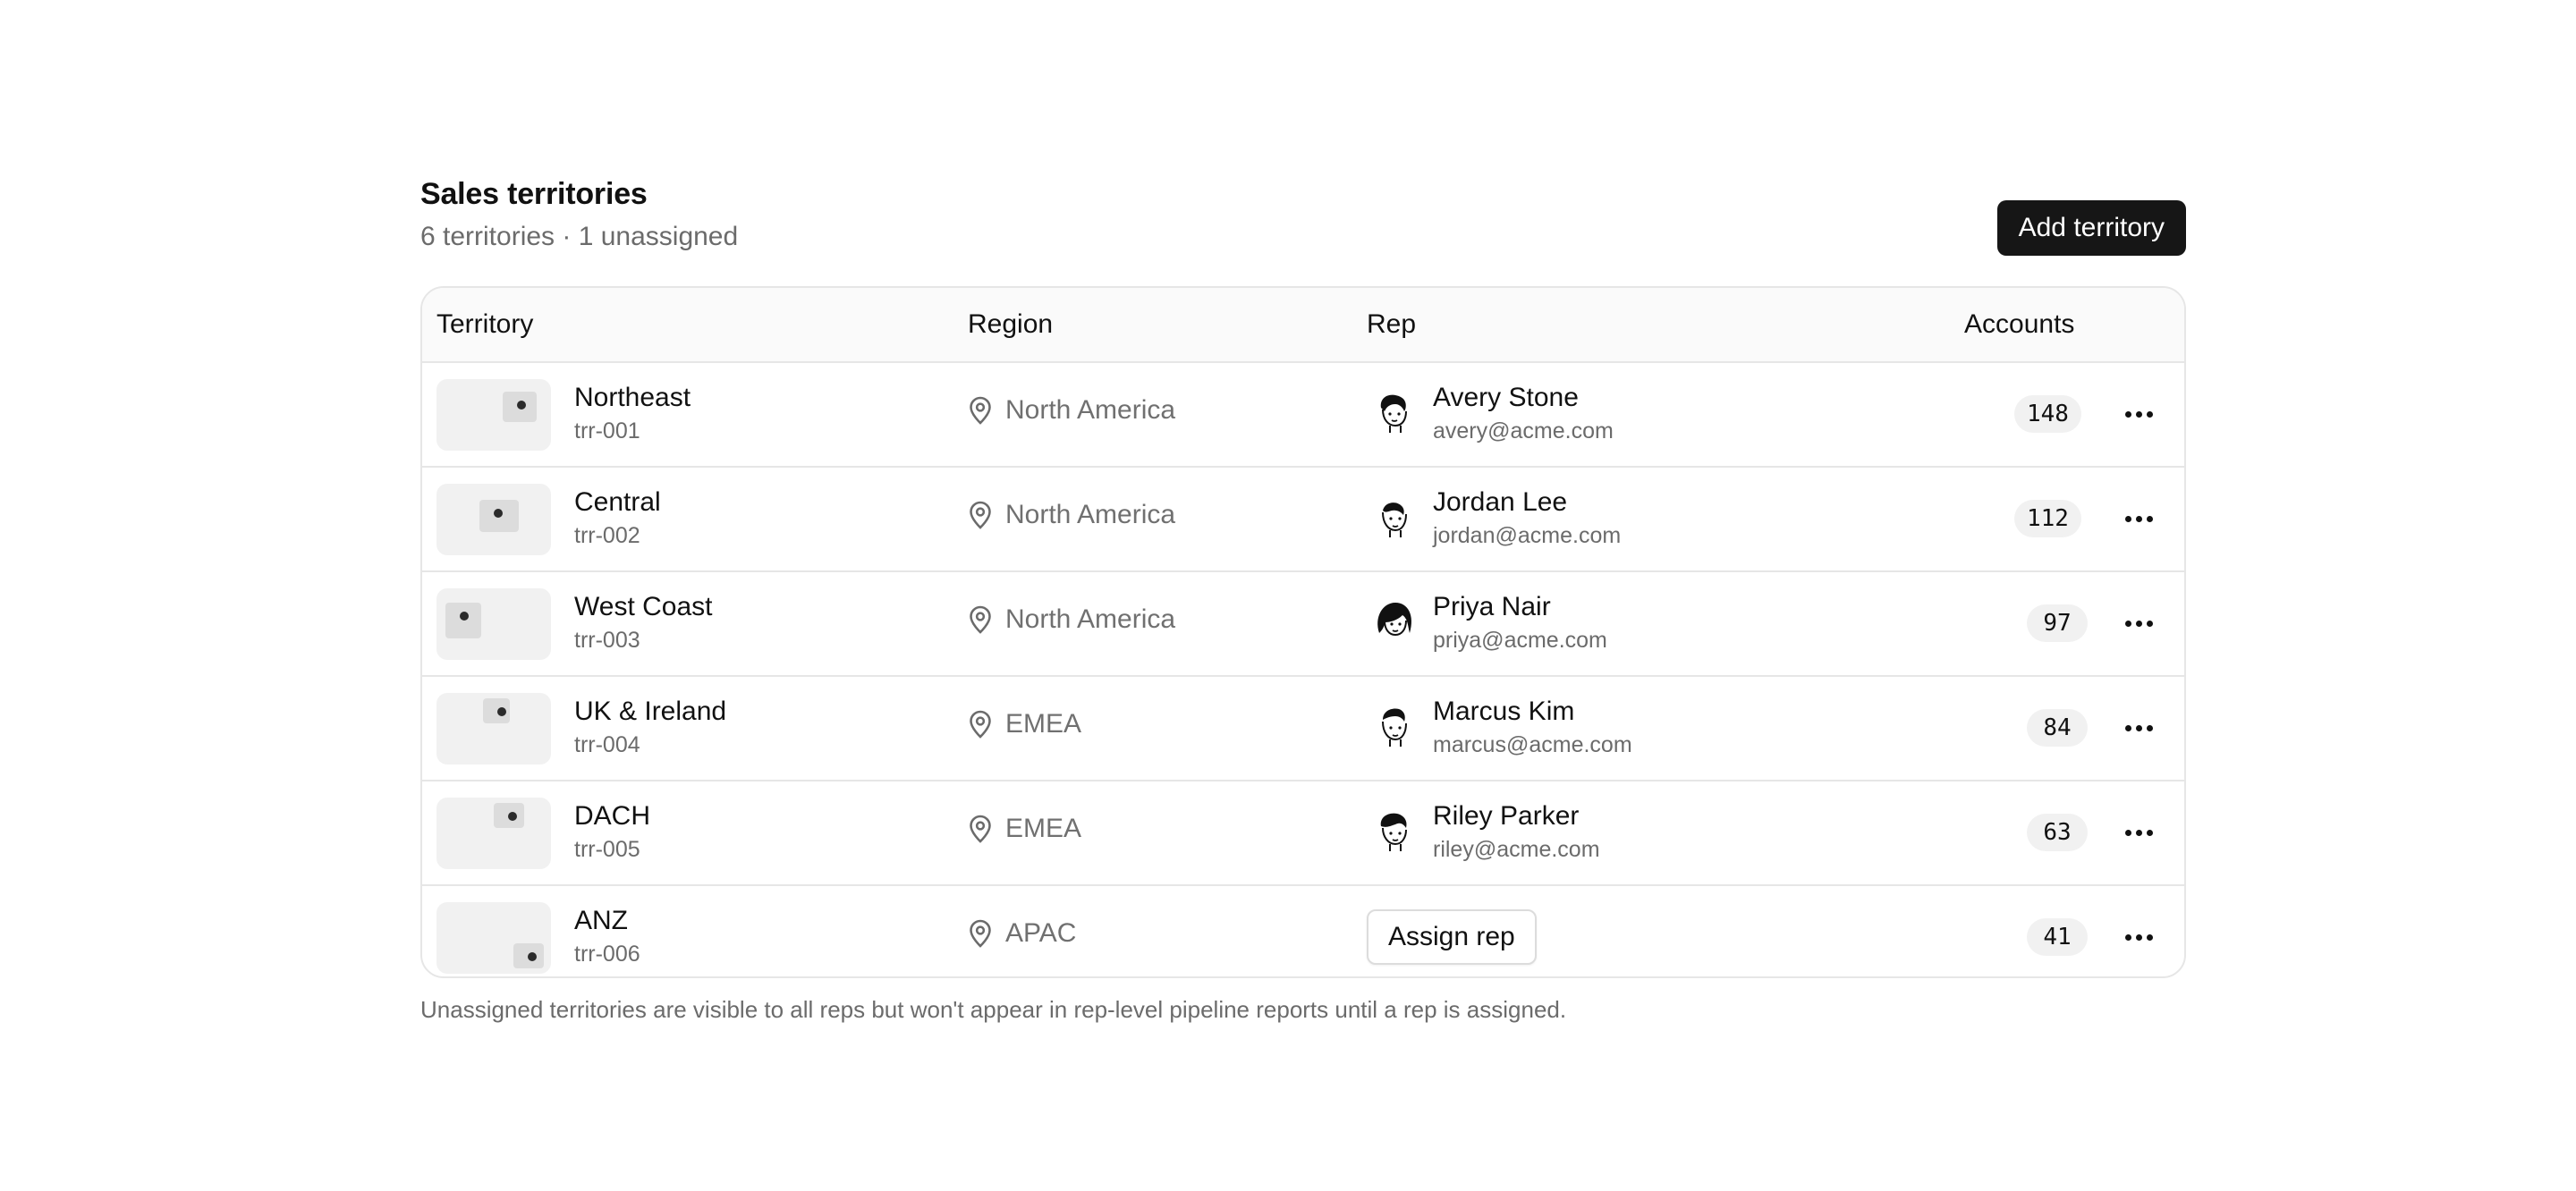 The width and height of the screenshot is (2576, 1191). Describe the element at coordinates (632, 397) in the screenshot. I see `territory-name: Northeast` at that location.